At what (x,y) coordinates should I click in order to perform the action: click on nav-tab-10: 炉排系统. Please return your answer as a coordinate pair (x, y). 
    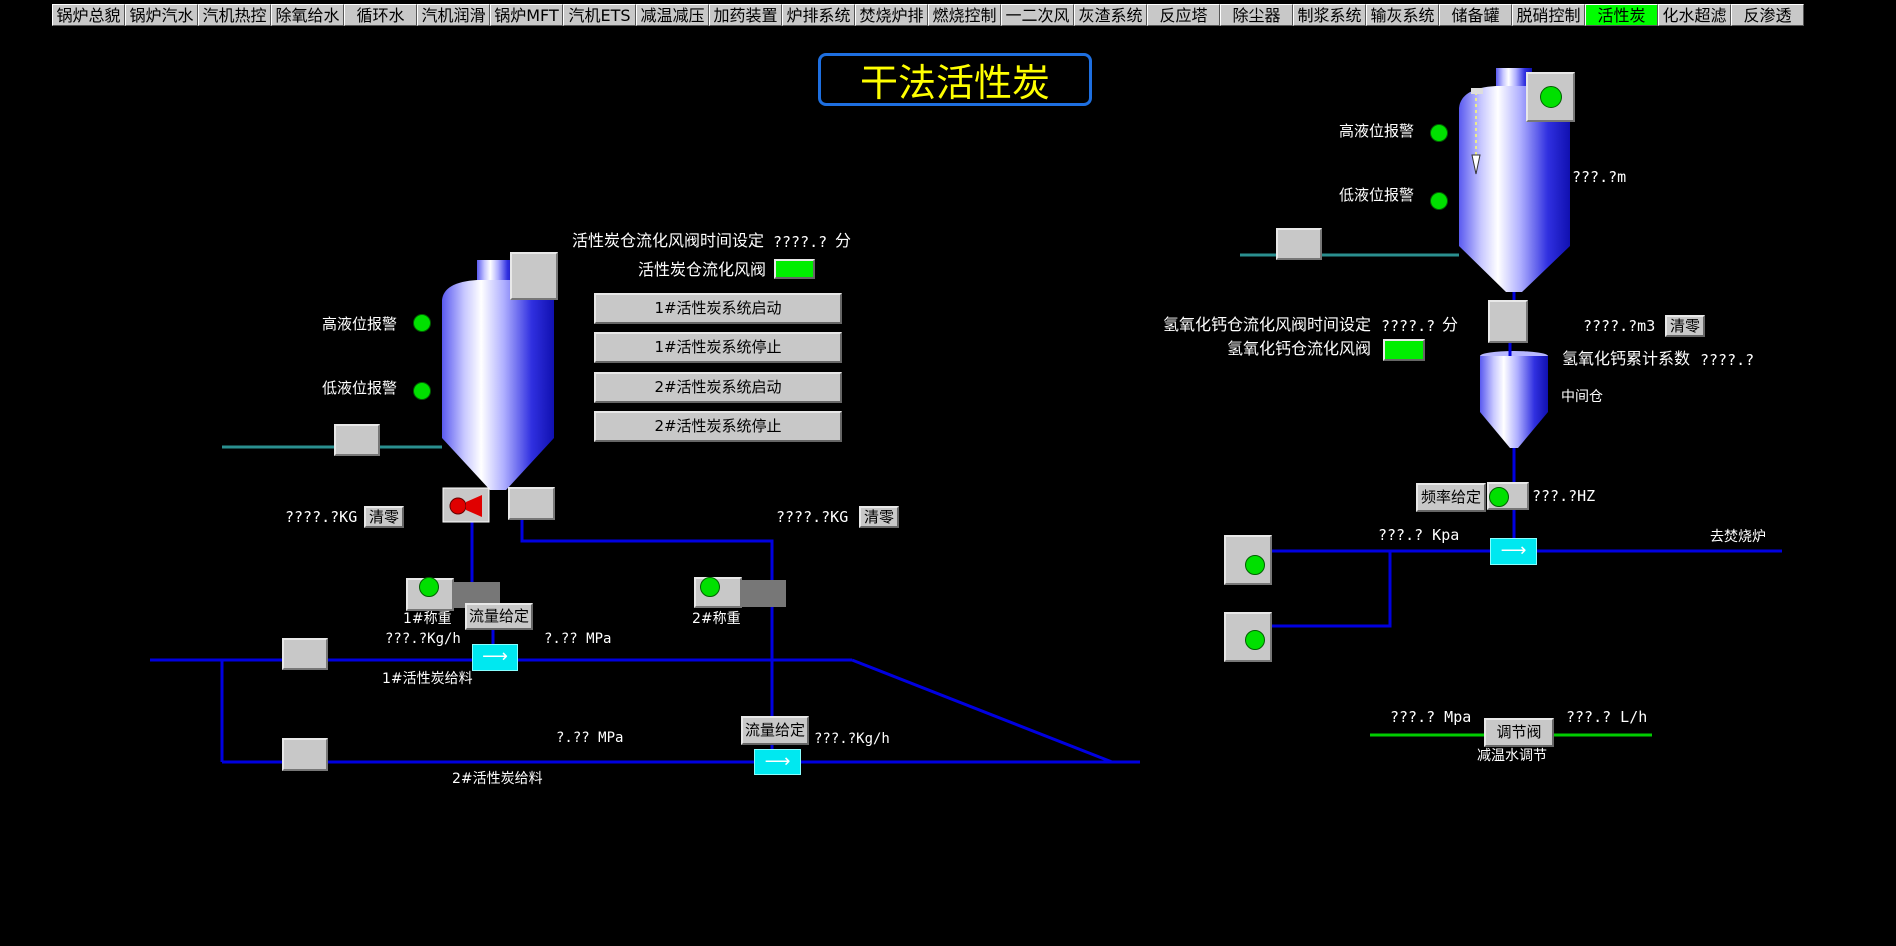
    Looking at the image, I should click on (818, 15).